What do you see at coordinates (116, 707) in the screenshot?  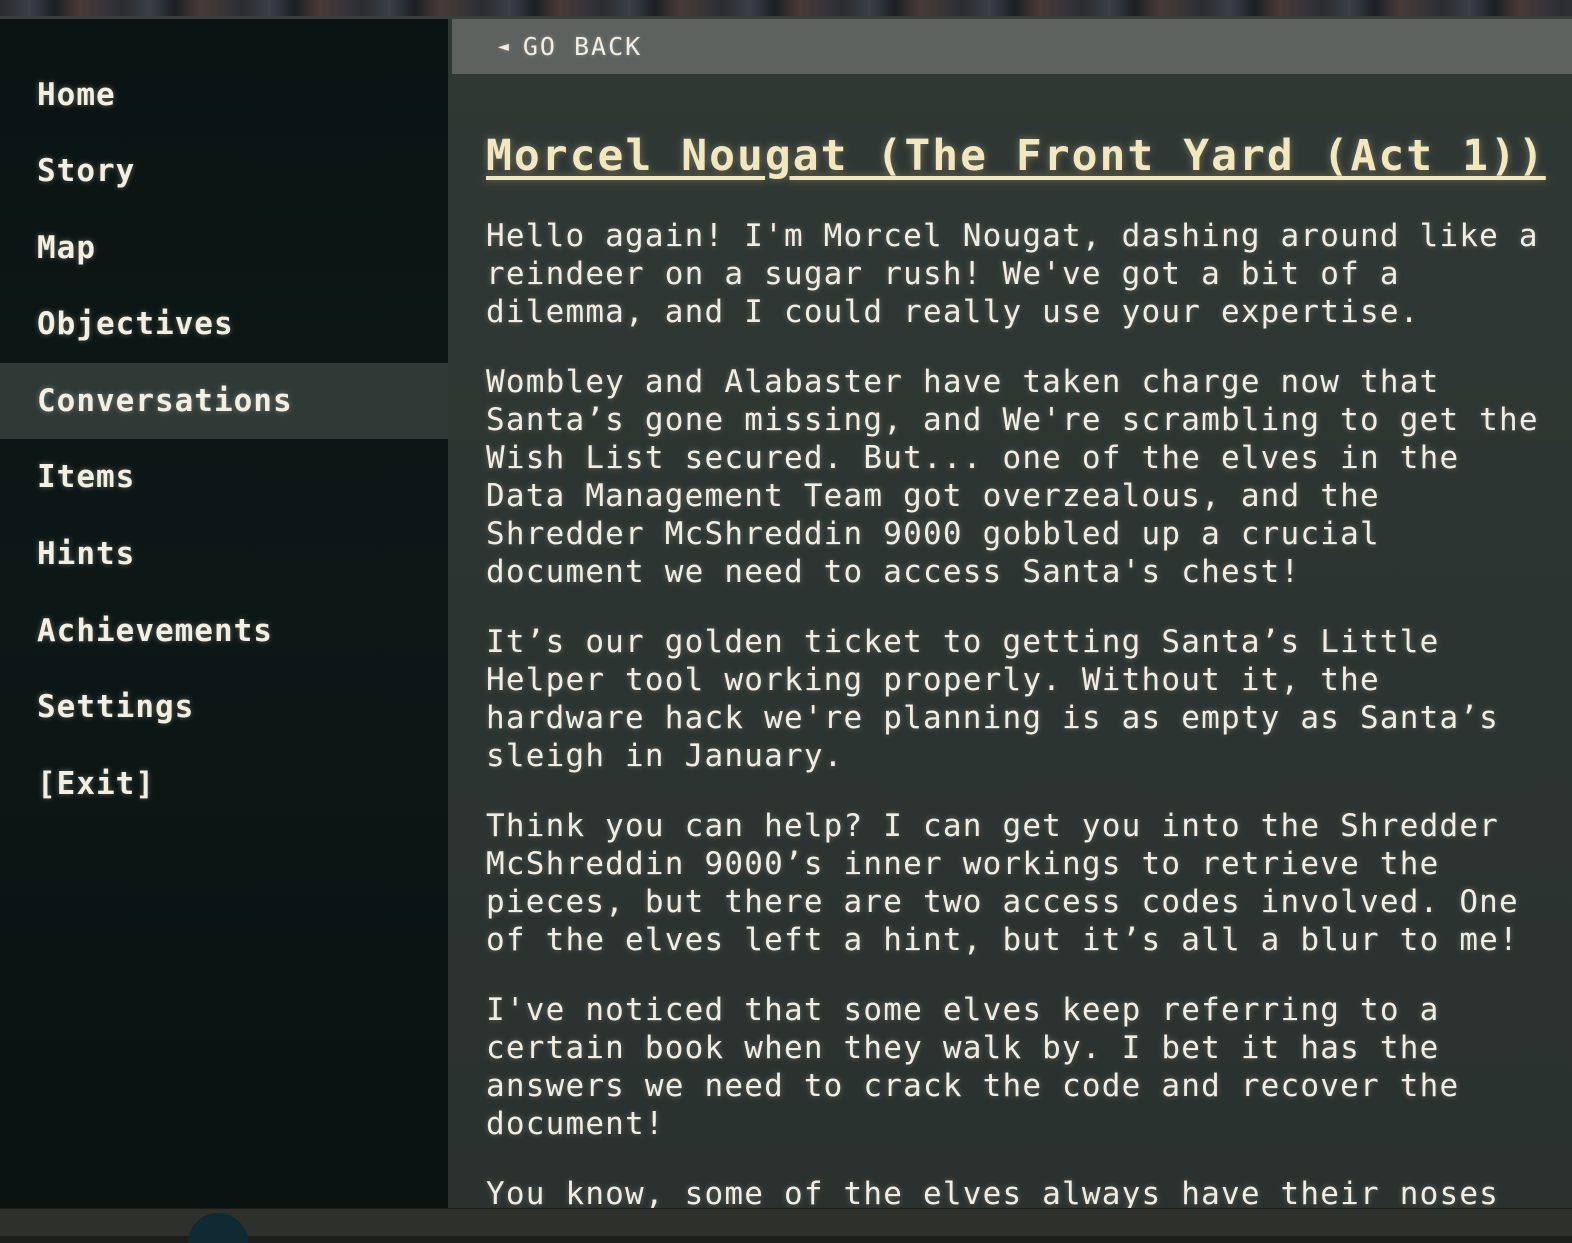 I see `nav-item-label: Settings` at bounding box center [116, 707].